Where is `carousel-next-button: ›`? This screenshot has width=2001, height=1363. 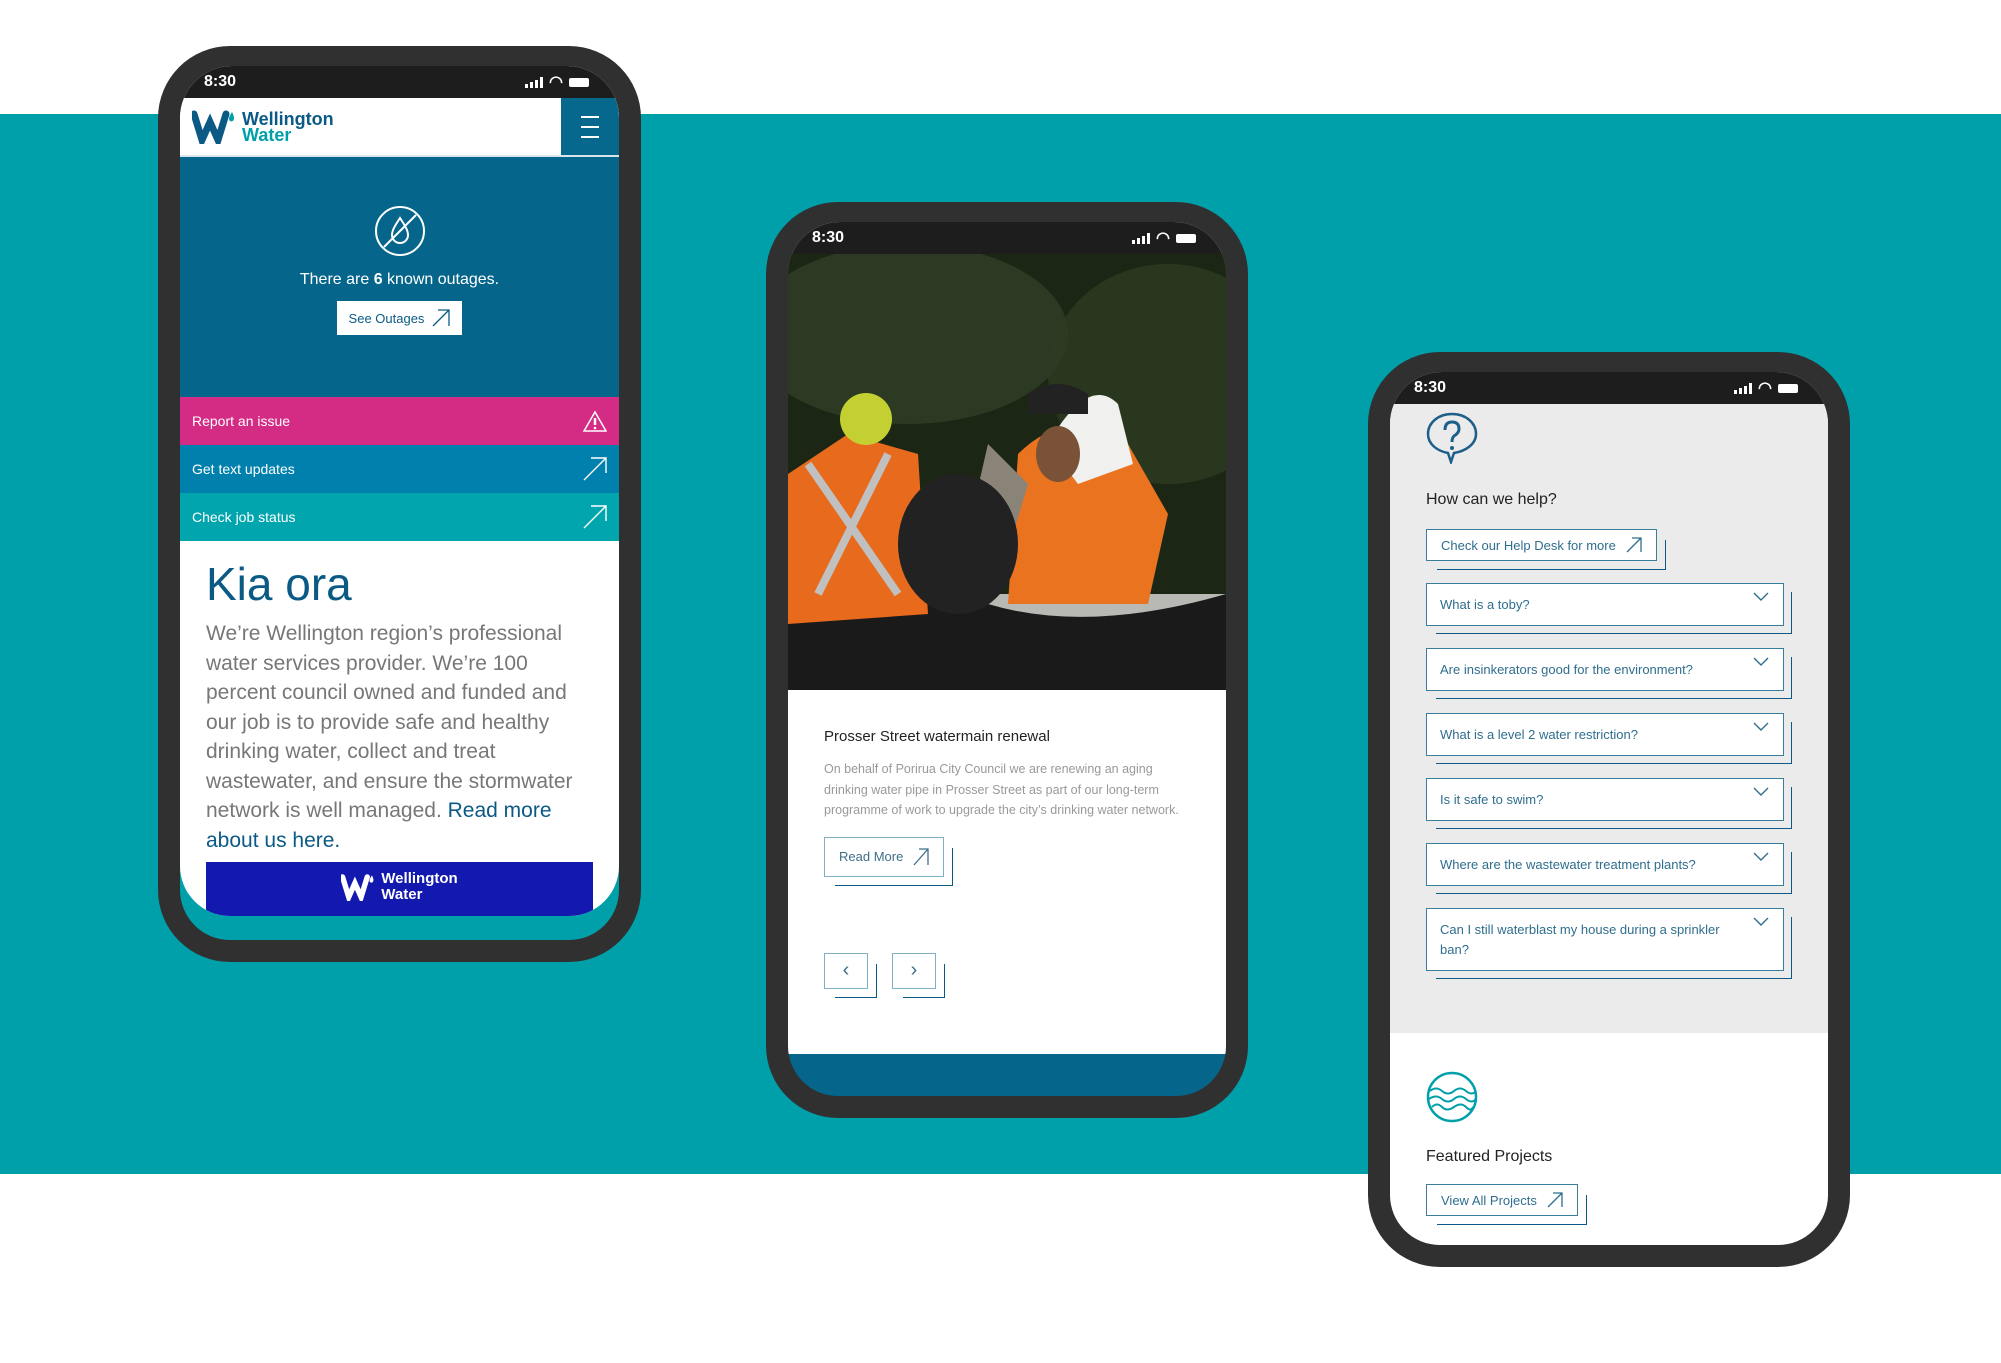
carousel-next-button: › is located at coordinates (918, 975).